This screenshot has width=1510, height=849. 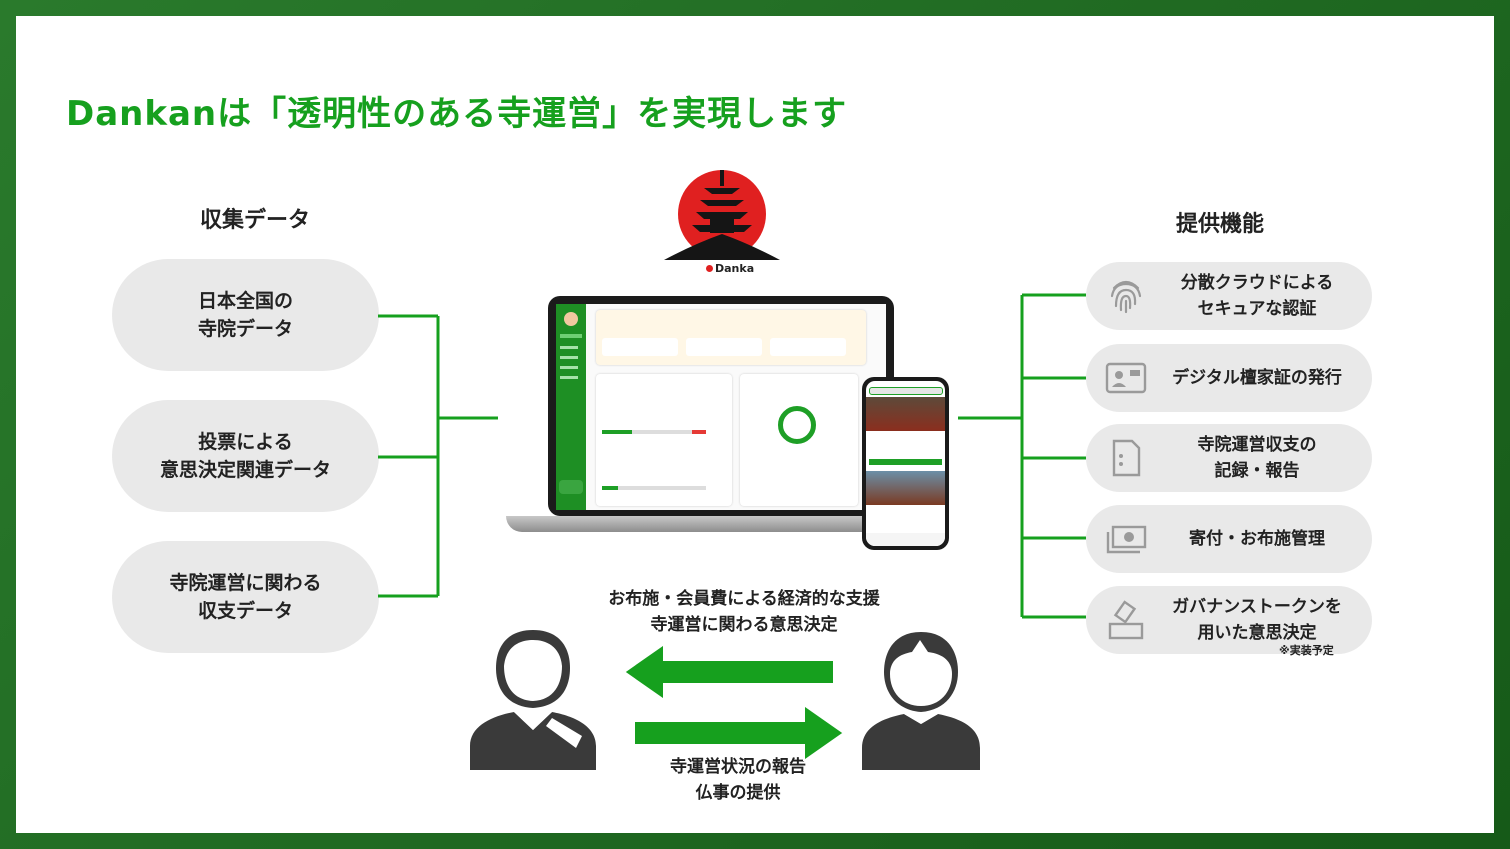 I want to click on fingerprint-icon, so click(x=1126, y=297).